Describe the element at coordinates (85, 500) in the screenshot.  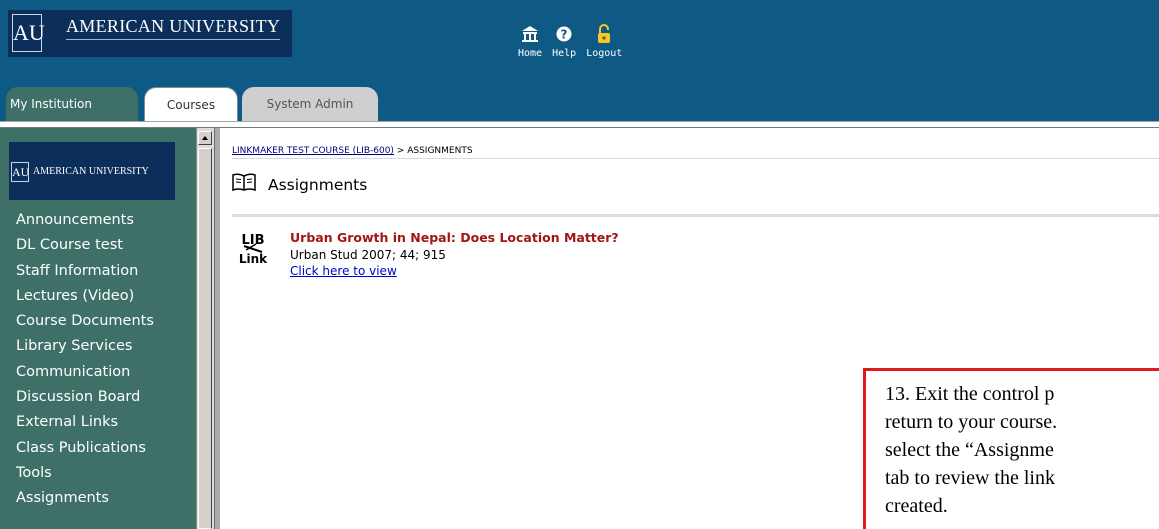
I see `sidebar-item-assignments: Assignments` at that location.